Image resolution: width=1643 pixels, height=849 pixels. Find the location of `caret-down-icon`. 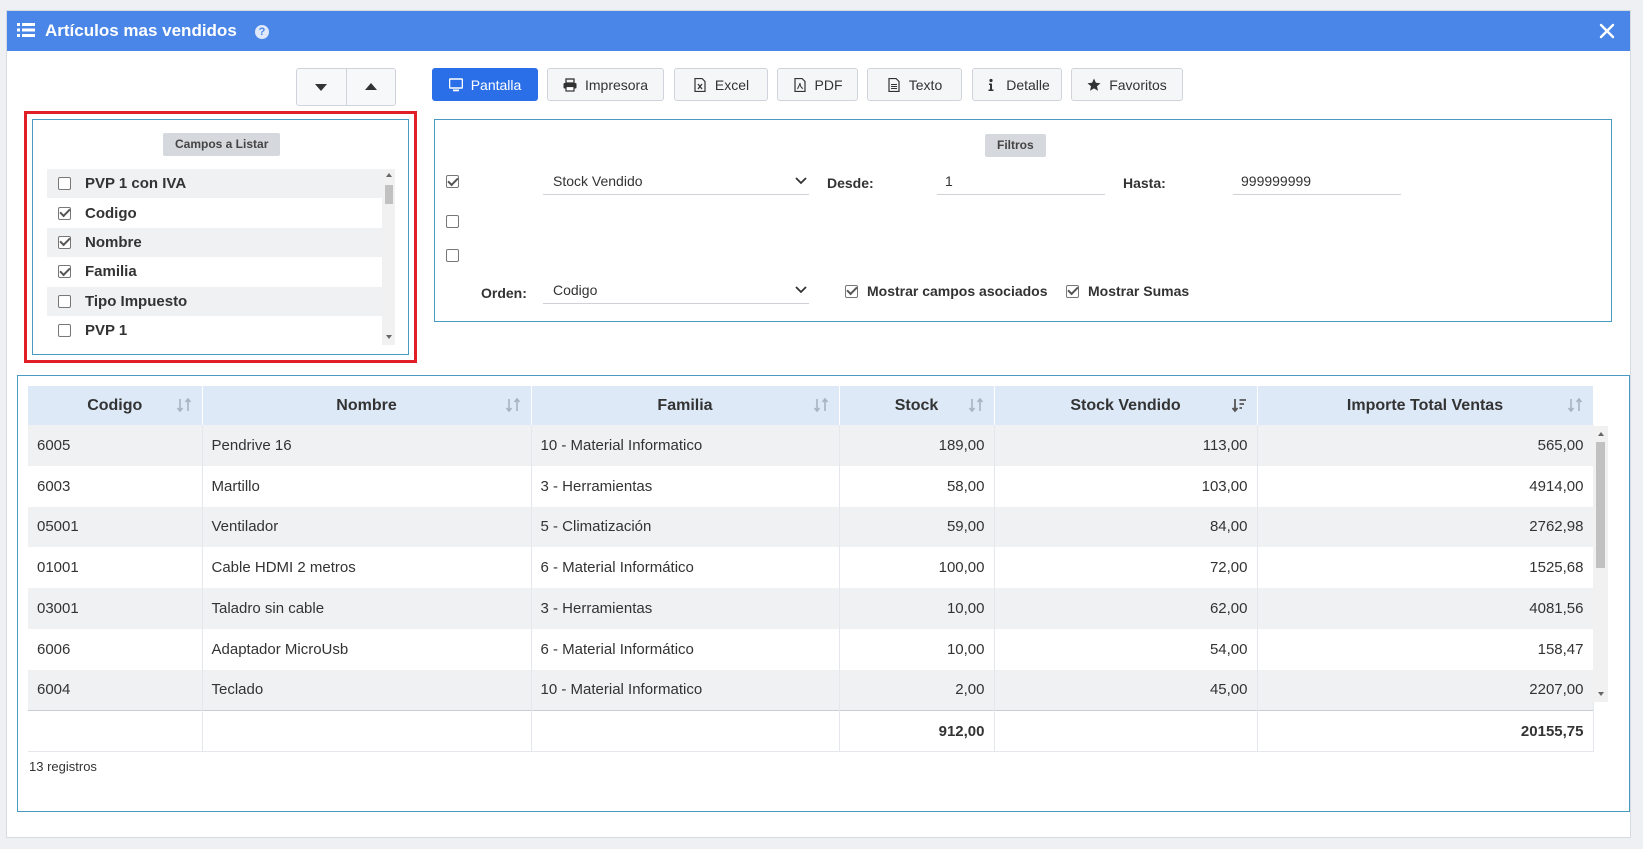

caret-down-icon is located at coordinates (321, 87).